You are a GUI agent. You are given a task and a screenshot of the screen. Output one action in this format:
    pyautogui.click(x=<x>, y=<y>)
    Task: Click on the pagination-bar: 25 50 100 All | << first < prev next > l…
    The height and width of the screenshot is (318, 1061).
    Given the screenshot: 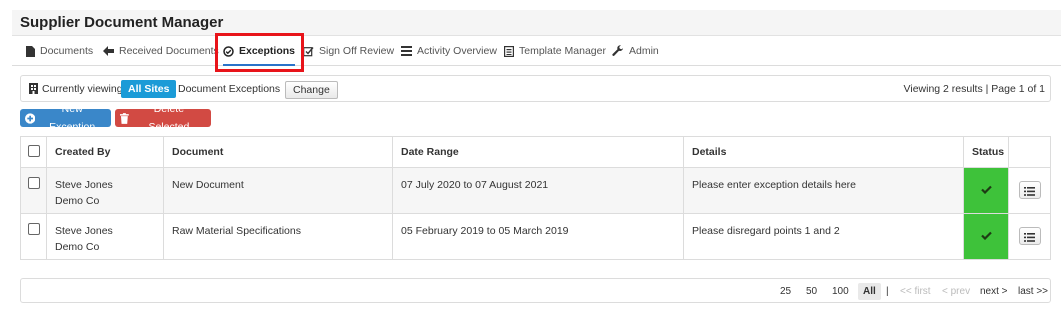 What is the action you would take?
    pyautogui.click(x=535, y=290)
    